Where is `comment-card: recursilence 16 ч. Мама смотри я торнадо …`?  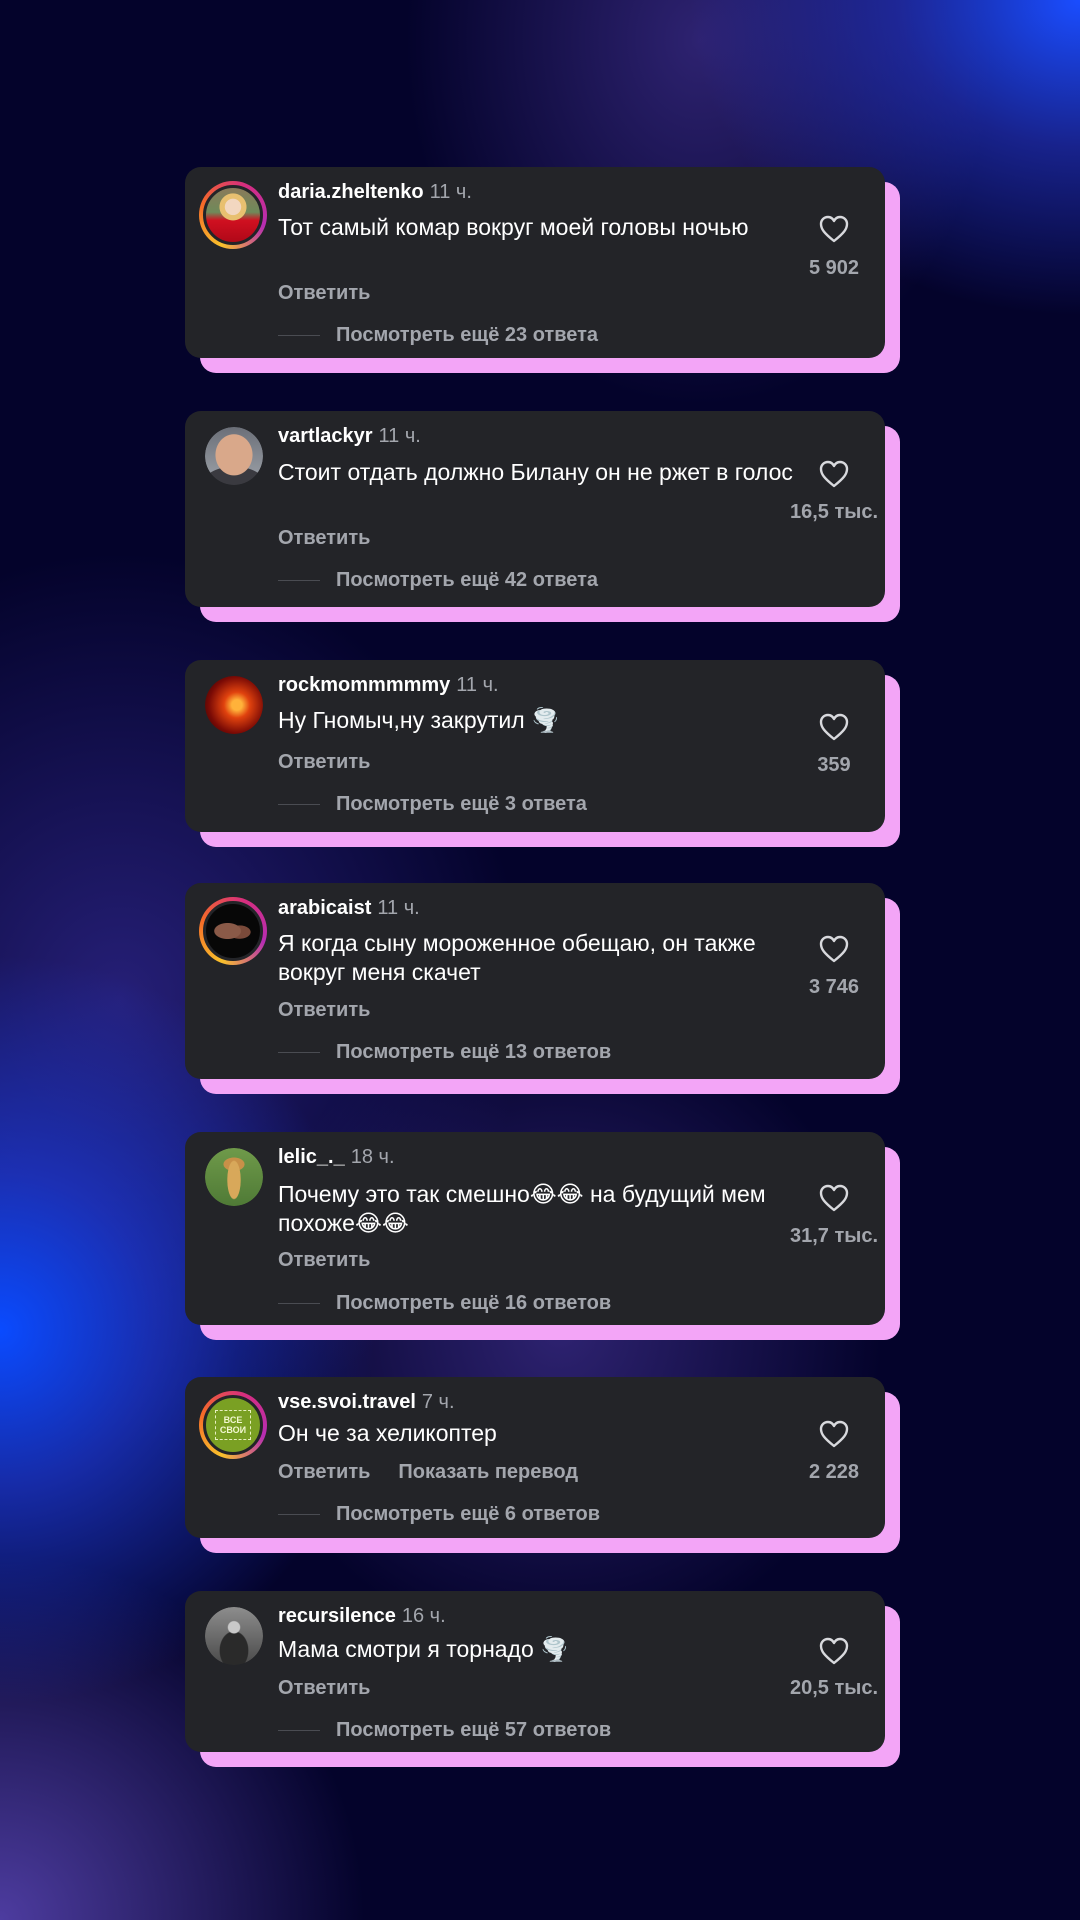 comment-card: recursilence 16 ч. Мама смотри я торнадо … is located at coordinates (542, 1679).